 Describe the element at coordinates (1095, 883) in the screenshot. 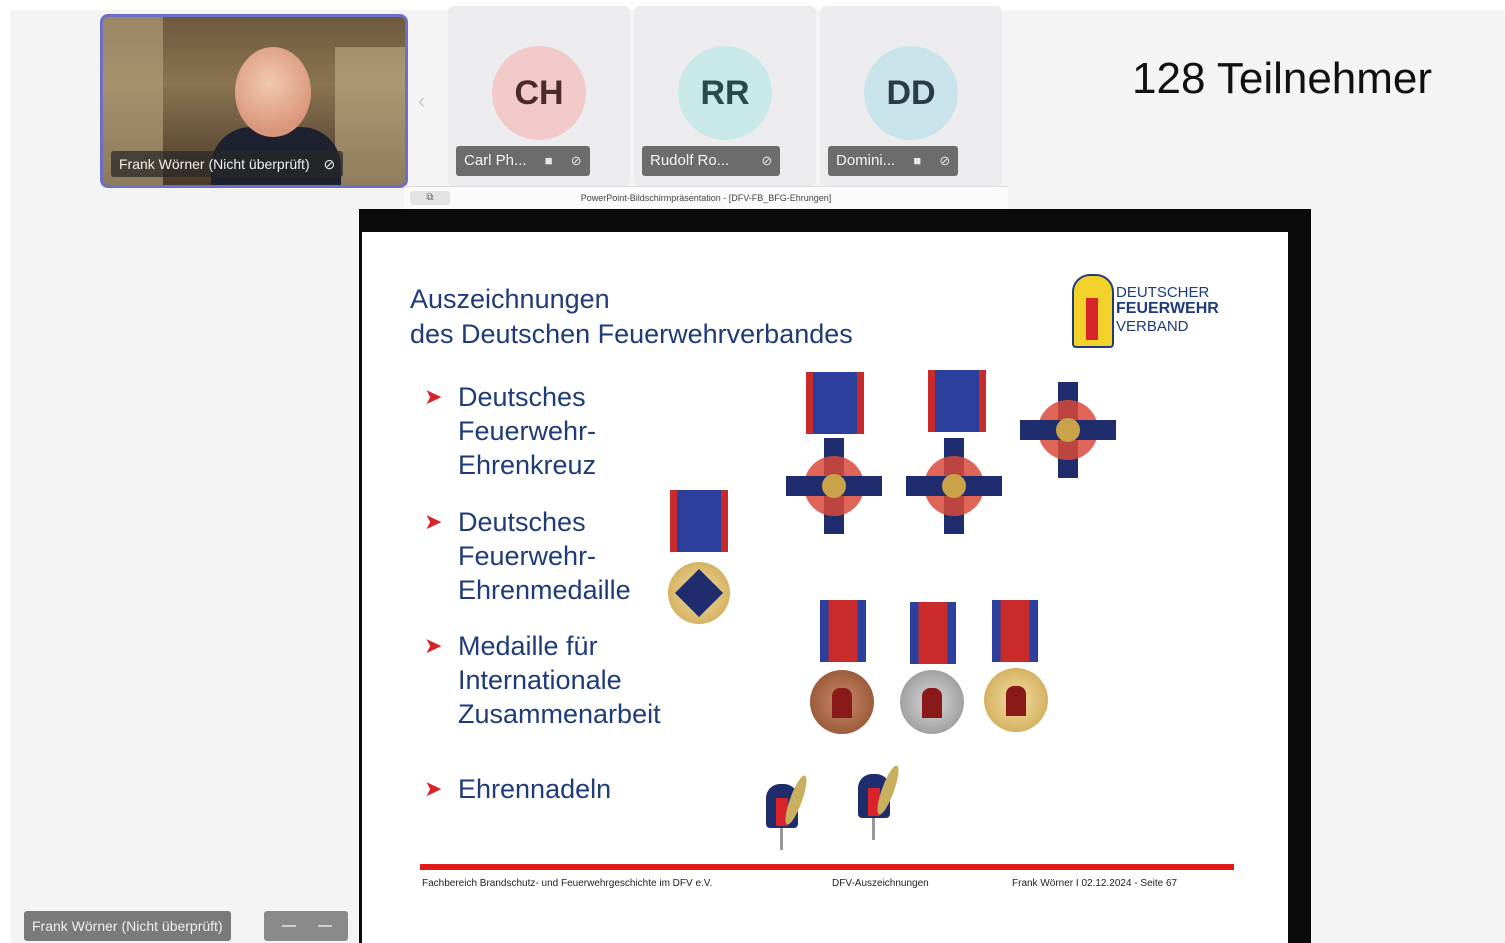

I see `footer-right: Frank Wörner I 02.12.2024 - Seite 67` at that location.